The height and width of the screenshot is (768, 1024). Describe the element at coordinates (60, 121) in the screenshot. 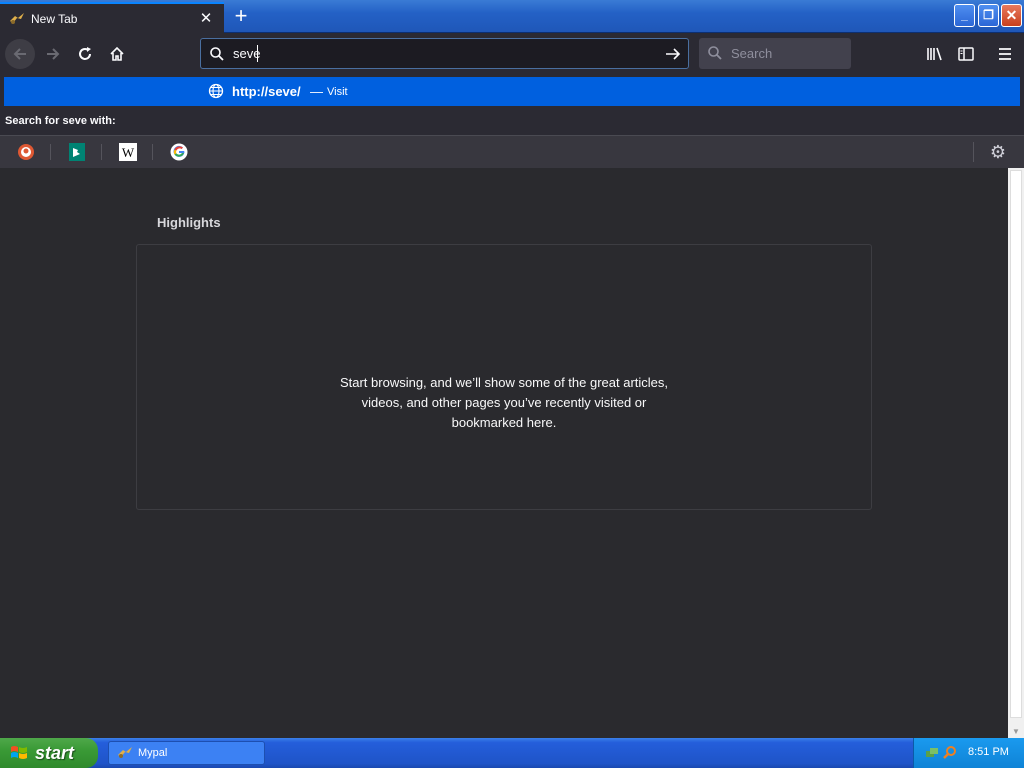

I see `search-with-label: Search for seve with:` at that location.